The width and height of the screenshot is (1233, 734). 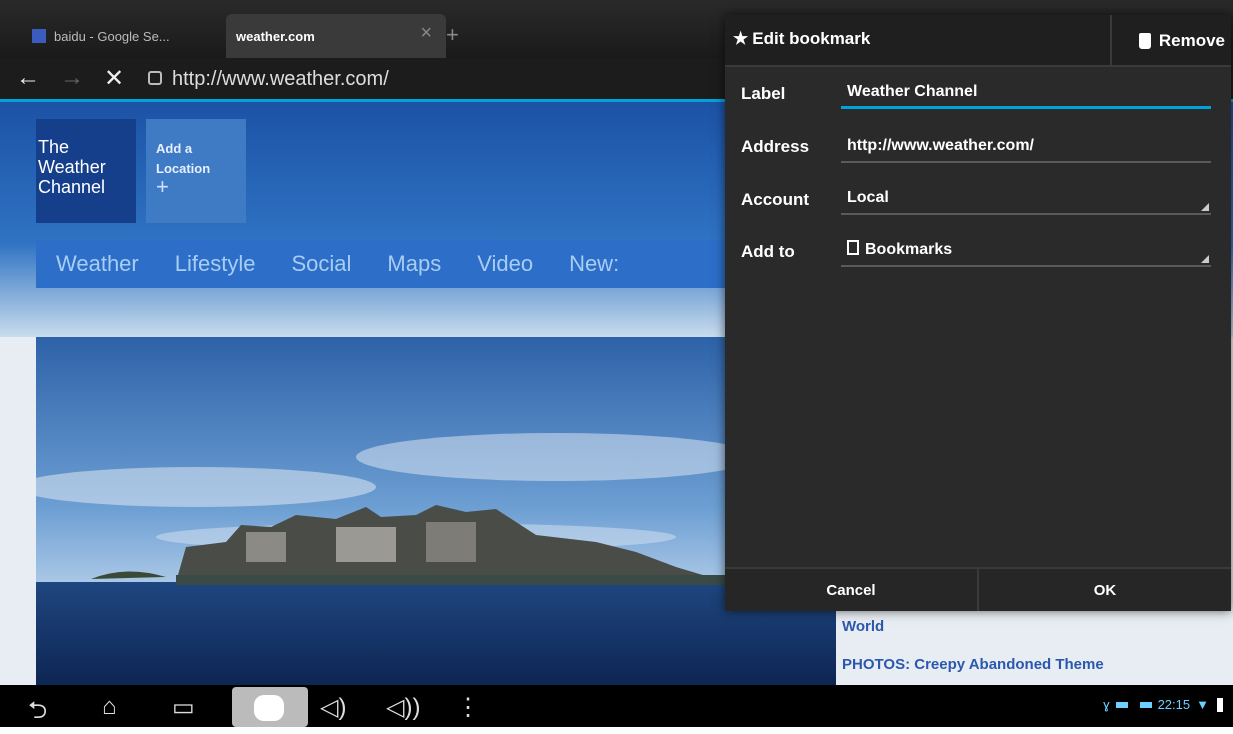 I want to click on dialog-title: ★ Edit bookmark, so click(x=801, y=39).